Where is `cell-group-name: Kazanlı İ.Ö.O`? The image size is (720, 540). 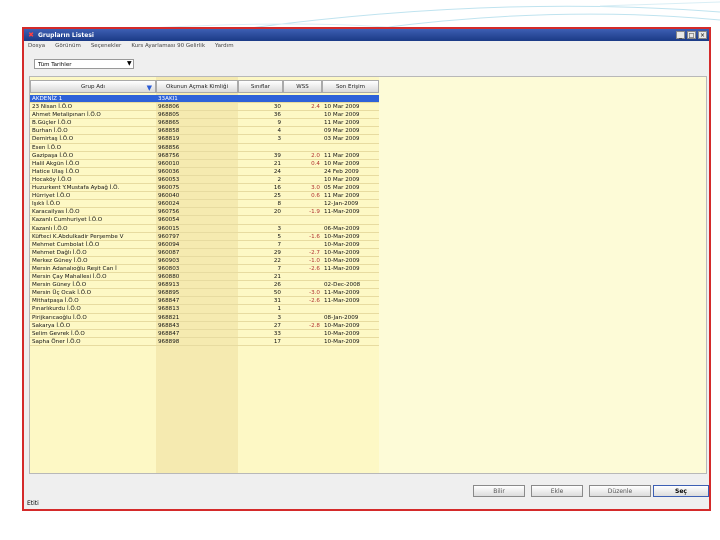 cell-group-name: Kazanlı İ.Ö.O is located at coordinates (50, 228).